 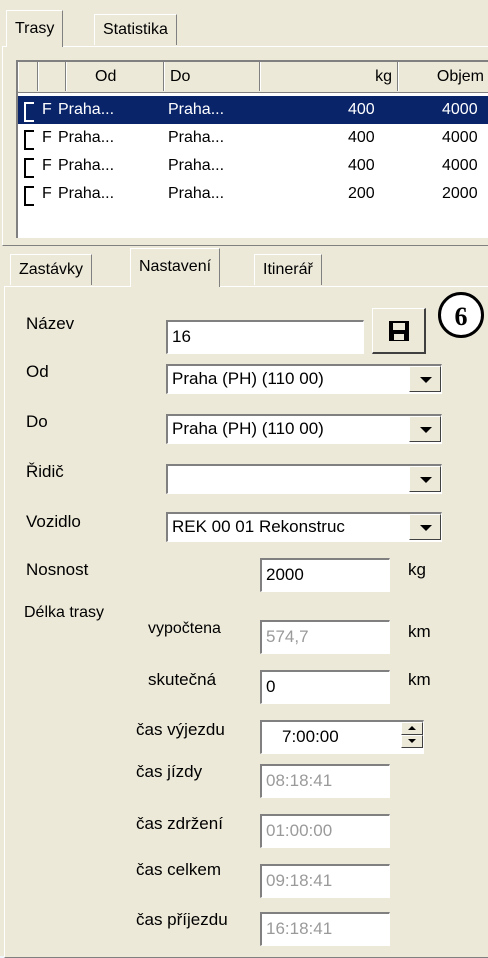 I want to click on grid-header-do: Do, so click(x=212, y=76).